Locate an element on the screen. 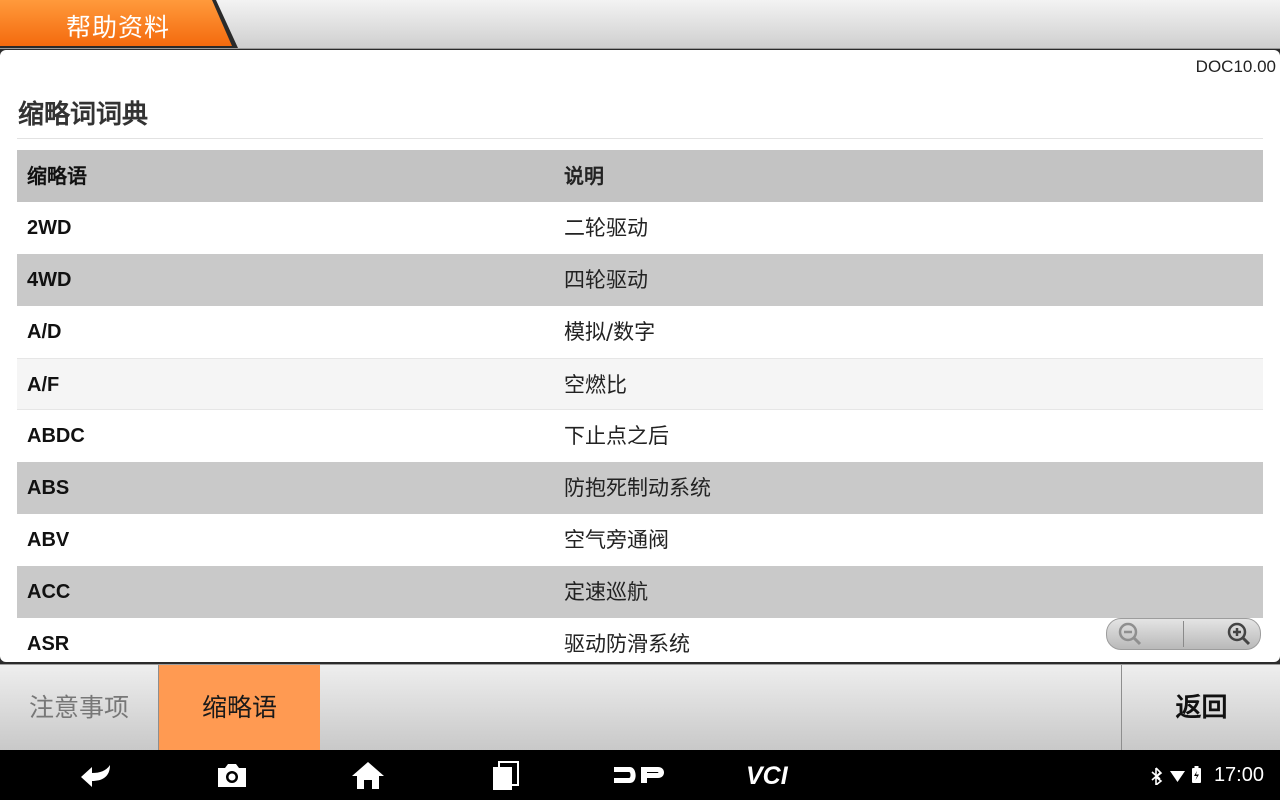 The width and height of the screenshot is (1280, 800). table-row: ABDC 下止点之后 is located at coordinates (640, 436).